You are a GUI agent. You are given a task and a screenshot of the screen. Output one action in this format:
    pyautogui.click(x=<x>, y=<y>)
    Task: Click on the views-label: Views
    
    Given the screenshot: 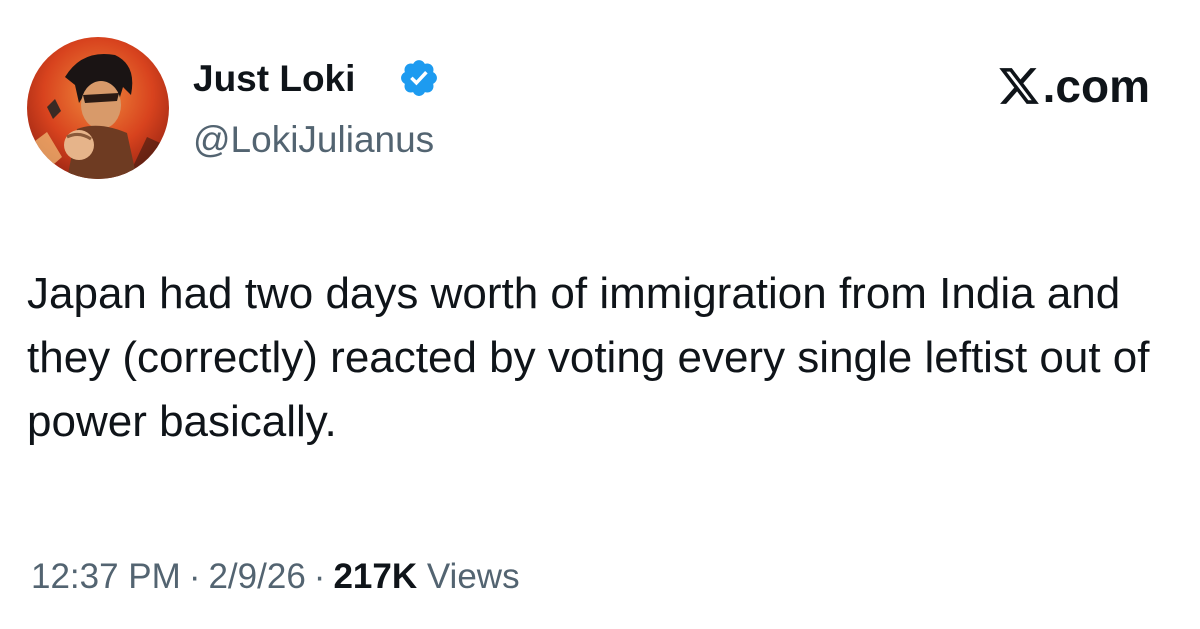 What is the action you would take?
    pyautogui.click(x=473, y=576)
    